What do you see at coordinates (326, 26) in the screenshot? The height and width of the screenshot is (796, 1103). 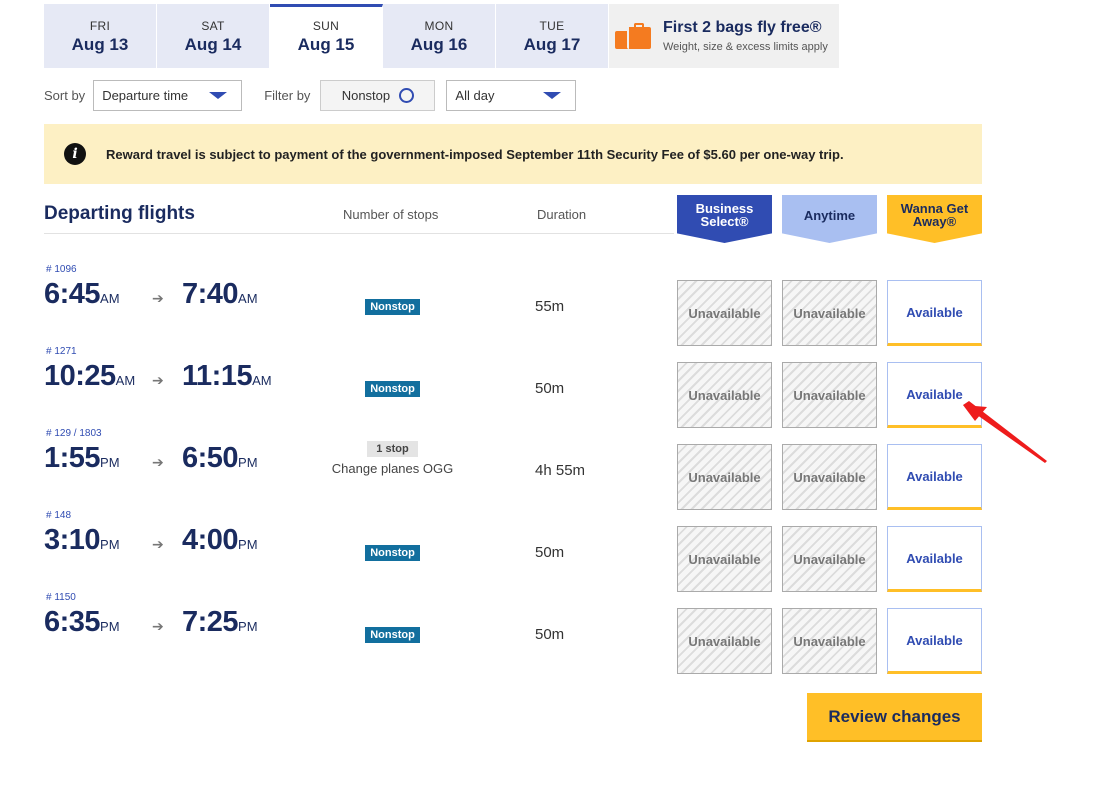 I see `date-tab-dow: SUN` at bounding box center [326, 26].